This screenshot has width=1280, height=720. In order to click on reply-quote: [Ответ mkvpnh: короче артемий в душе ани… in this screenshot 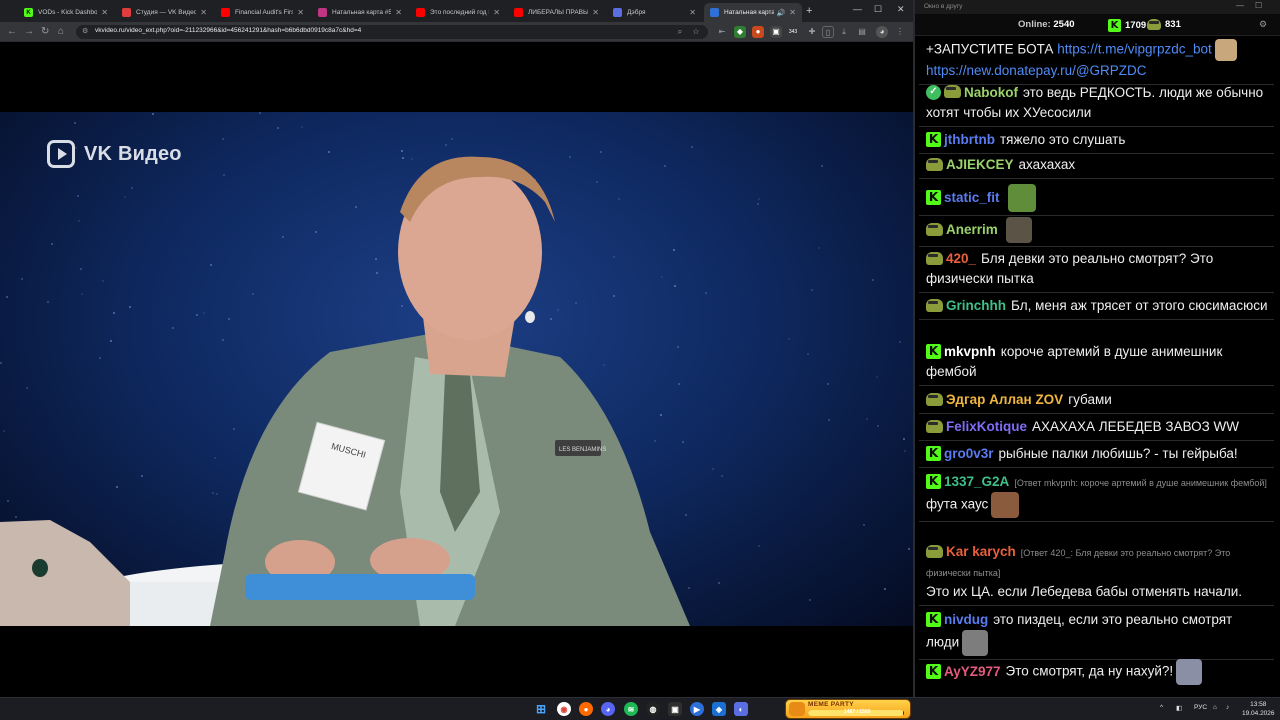, I will do `click(1140, 483)`.